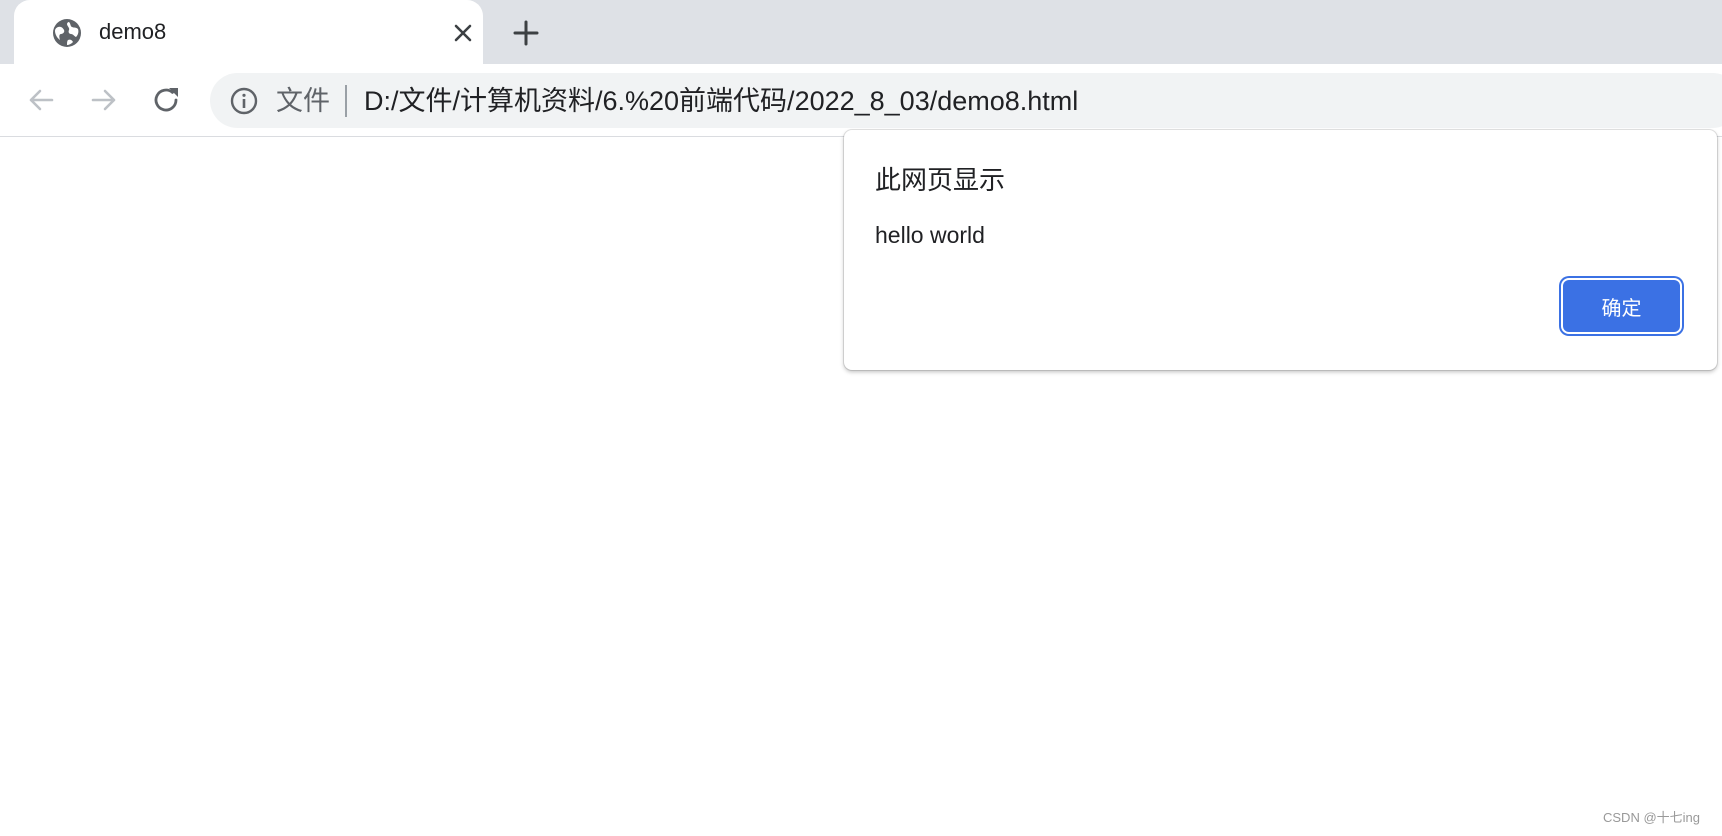  I want to click on dialog-message: hello world, so click(930, 235).